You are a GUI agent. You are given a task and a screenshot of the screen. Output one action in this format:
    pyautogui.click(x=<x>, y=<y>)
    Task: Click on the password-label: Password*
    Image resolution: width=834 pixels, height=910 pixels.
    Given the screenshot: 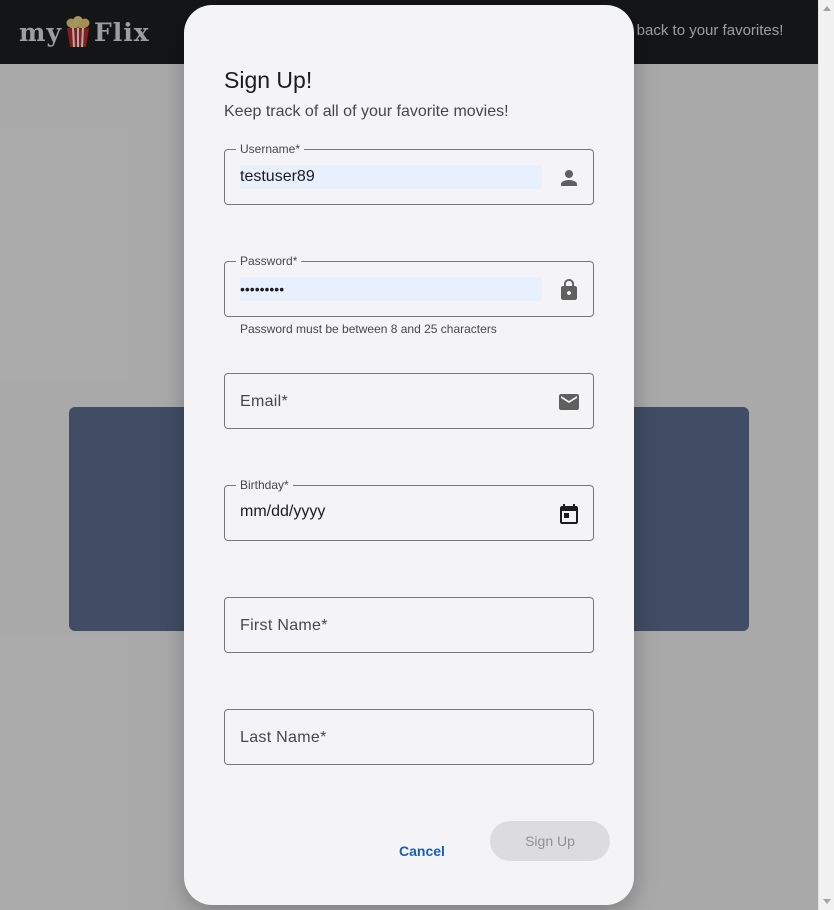 What is the action you would take?
    pyautogui.click(x=269, y=261)
    